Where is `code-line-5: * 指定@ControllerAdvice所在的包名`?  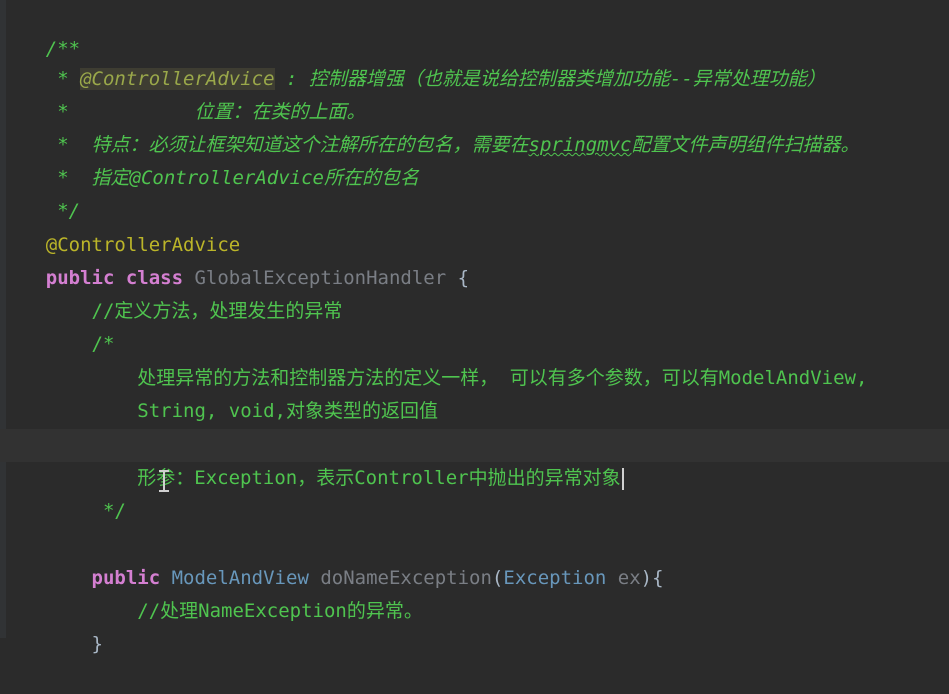
code-line-5: * 指定@ControllerAdvice所在的包名 is located at coordinates (474, 159).